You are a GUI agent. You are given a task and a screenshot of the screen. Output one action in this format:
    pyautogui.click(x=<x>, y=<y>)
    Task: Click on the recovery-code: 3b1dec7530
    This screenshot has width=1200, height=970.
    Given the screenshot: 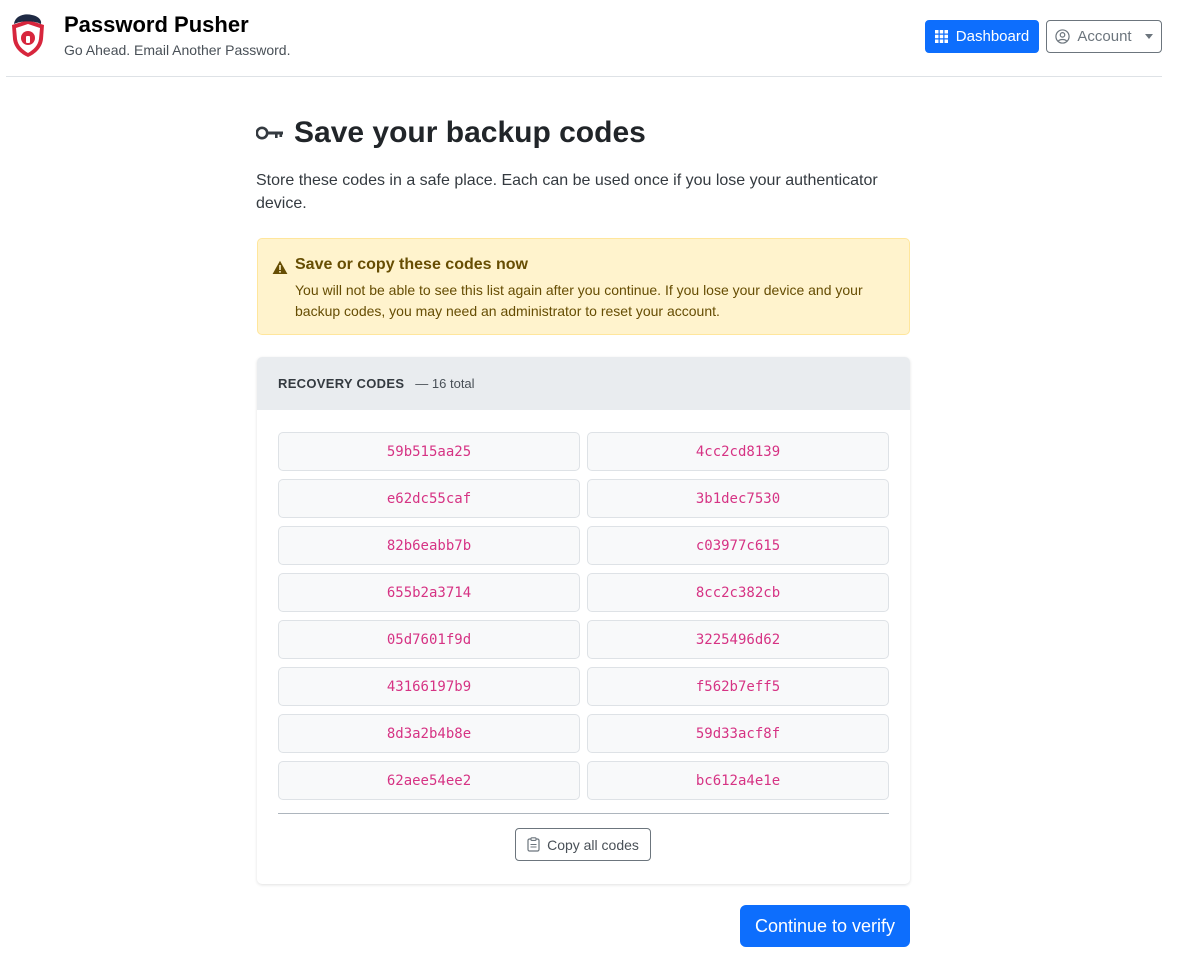 What is the action you would take?
    pyautogui.click(x=738, y=498)
    